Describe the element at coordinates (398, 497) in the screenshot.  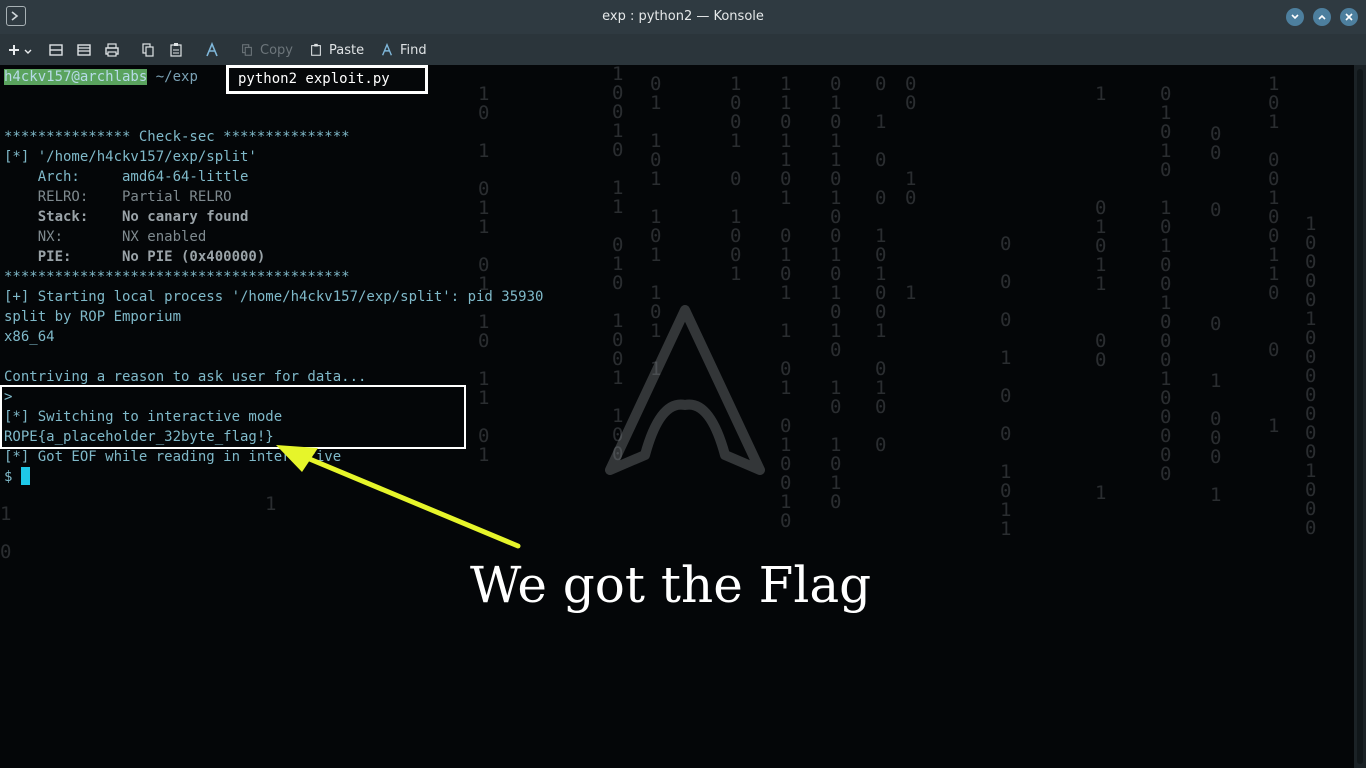
I see `annotation-arrow-icon` at that location.